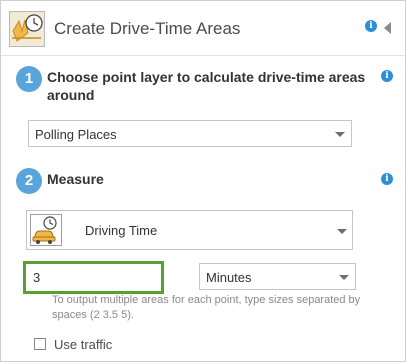  Describe the element at coordinates (93, 277) in the screenshot. I see `drive-time-size-input` at that location.